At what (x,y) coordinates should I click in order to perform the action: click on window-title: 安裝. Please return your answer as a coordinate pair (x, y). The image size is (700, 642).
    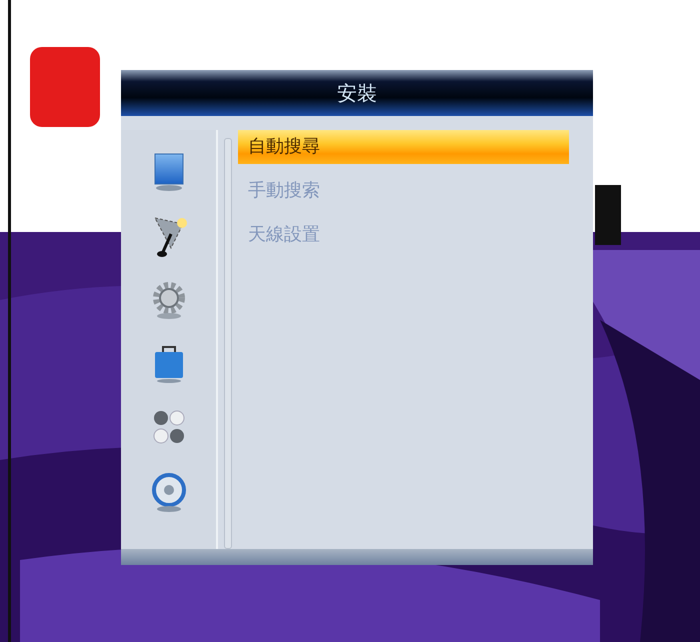
    Looking at the image, I should click on (357, 93).